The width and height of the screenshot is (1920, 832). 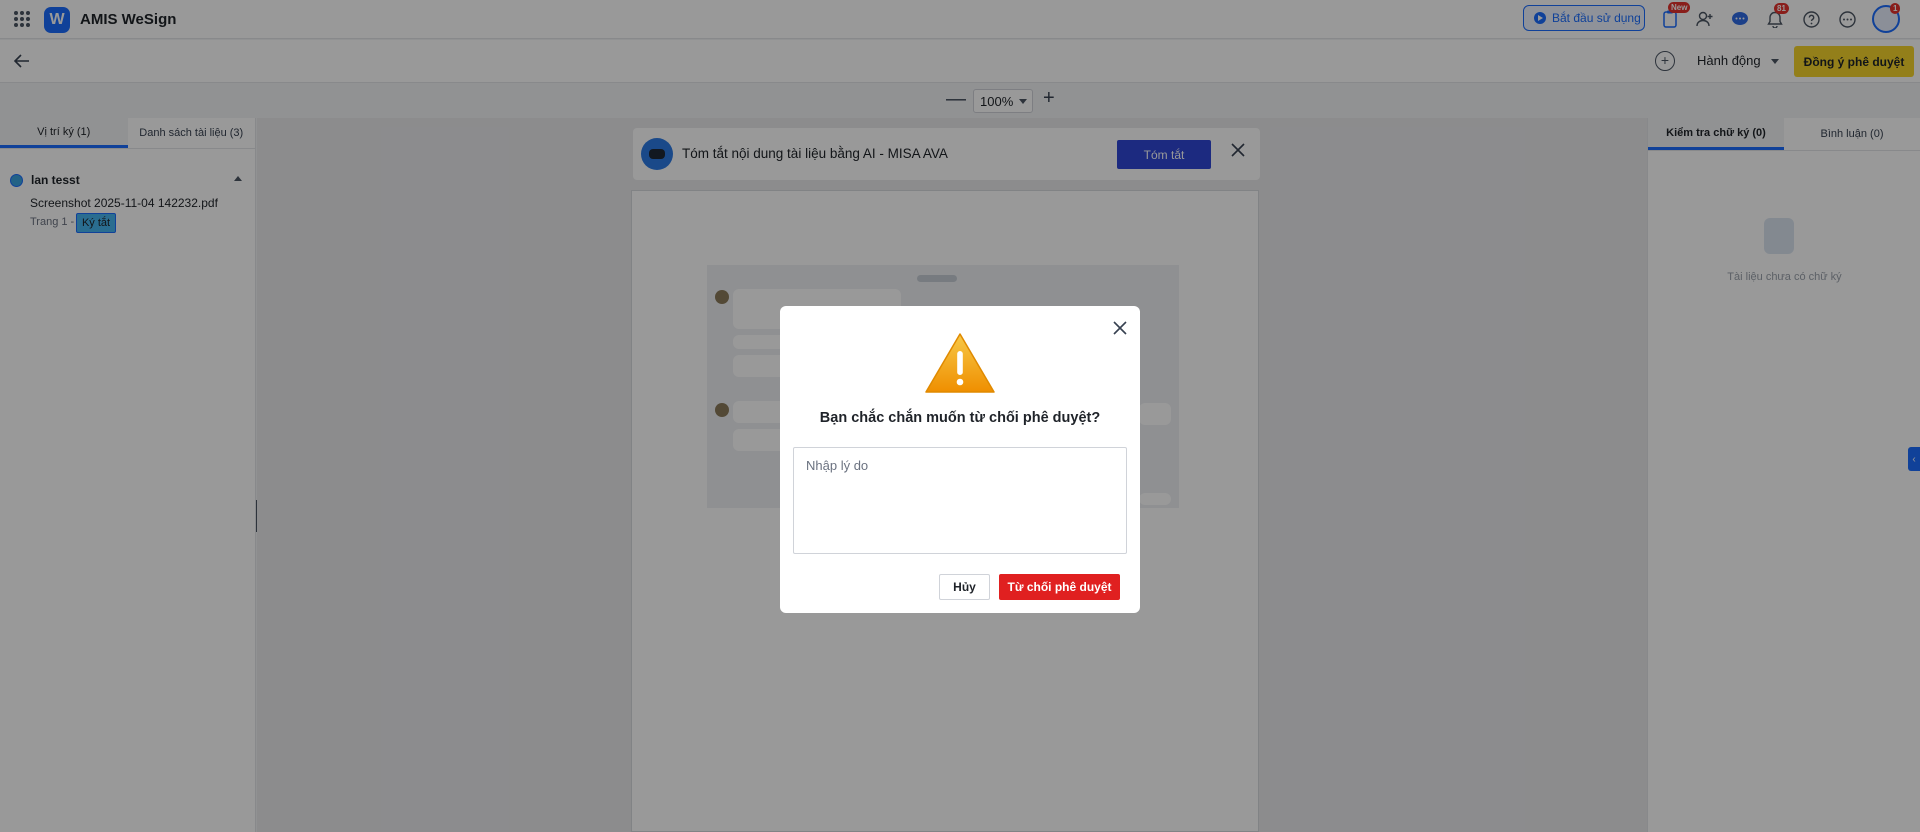 I want to click on reason-input, so click(x=960, y=500).